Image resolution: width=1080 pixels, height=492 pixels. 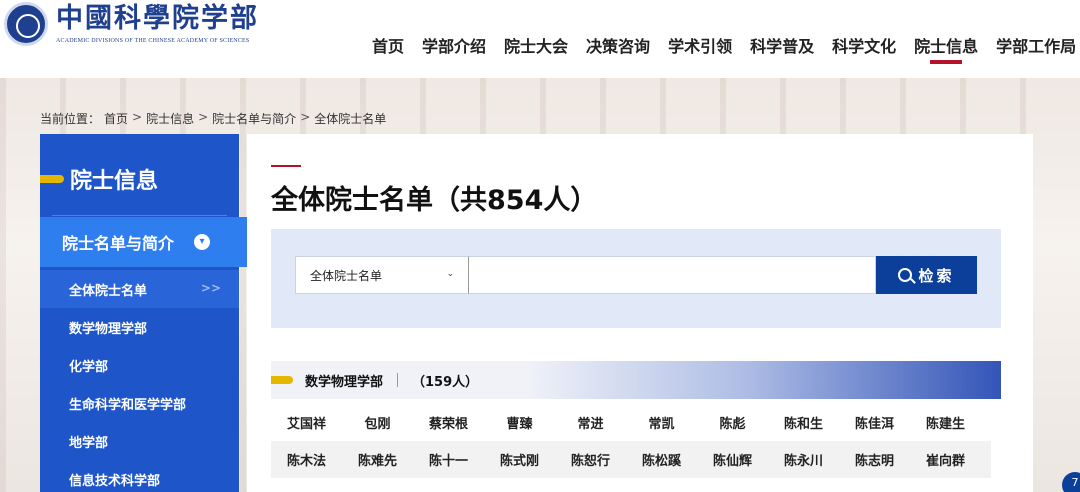 I want to click on nav-academician-info: 院士信息, so click(x=946, y=48).